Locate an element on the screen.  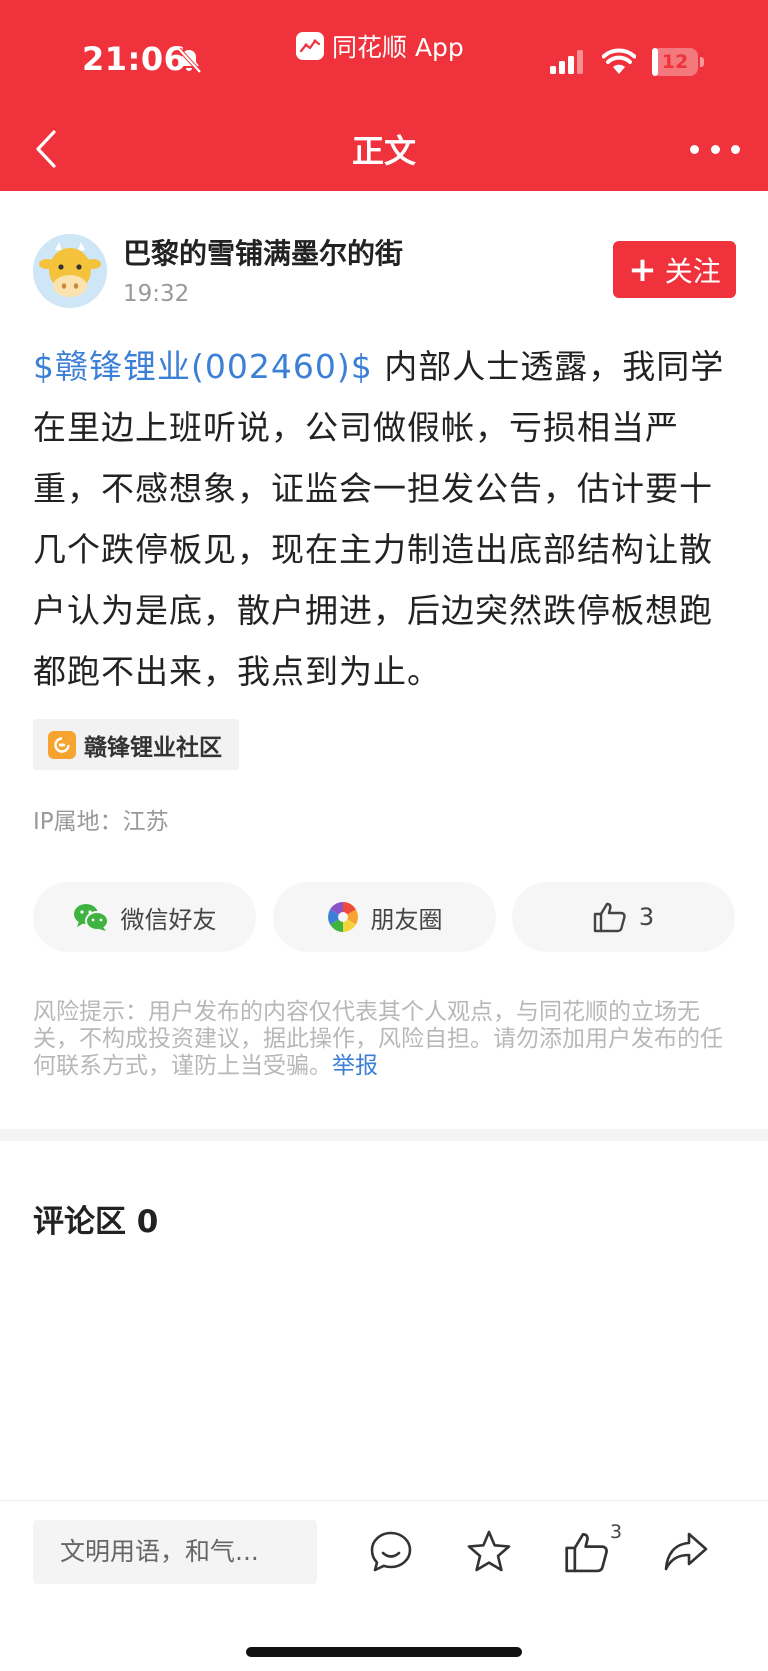
like-count: 3 is located at coordinates (646, 917).